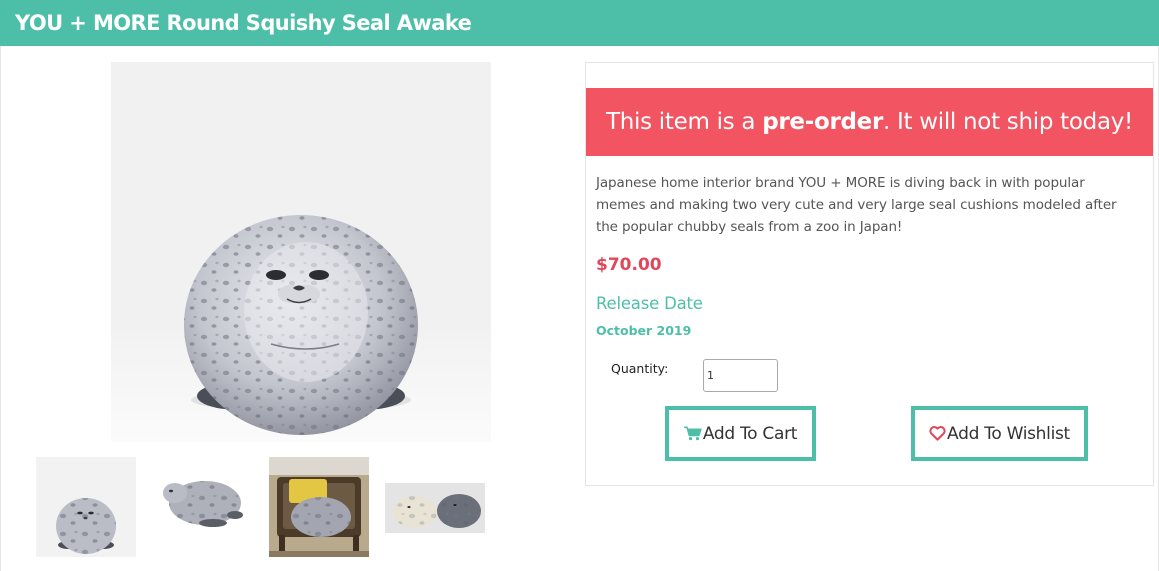 The image size is (1159, 571). What do you see at coordinates (822, 122) in the screenshot?
I see `preorder-banner-emphasis: pre-order` at bounding box center [822, 122].